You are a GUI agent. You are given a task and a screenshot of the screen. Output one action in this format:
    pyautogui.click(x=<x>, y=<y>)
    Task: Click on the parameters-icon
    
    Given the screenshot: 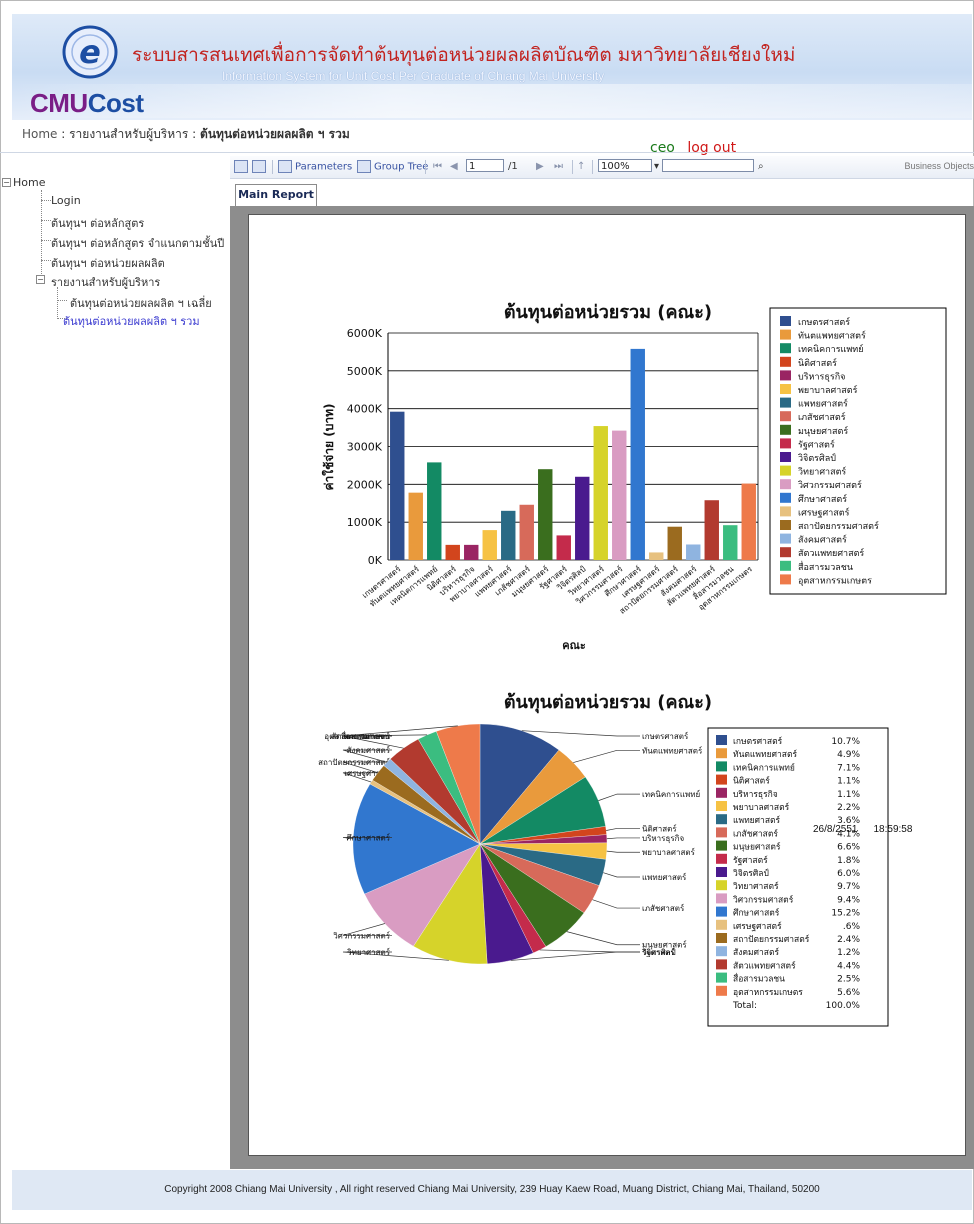 What is the action you would take?
    pyautogui.click(x=285, y=166)
    